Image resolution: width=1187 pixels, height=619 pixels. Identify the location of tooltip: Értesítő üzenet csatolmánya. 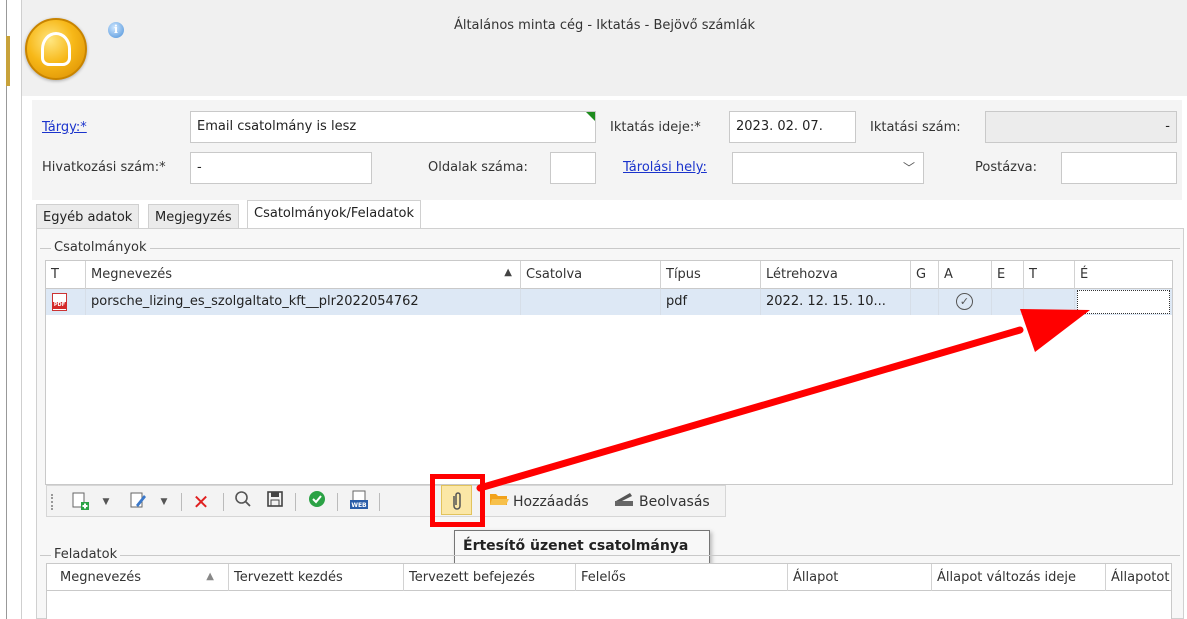
(582, 547).